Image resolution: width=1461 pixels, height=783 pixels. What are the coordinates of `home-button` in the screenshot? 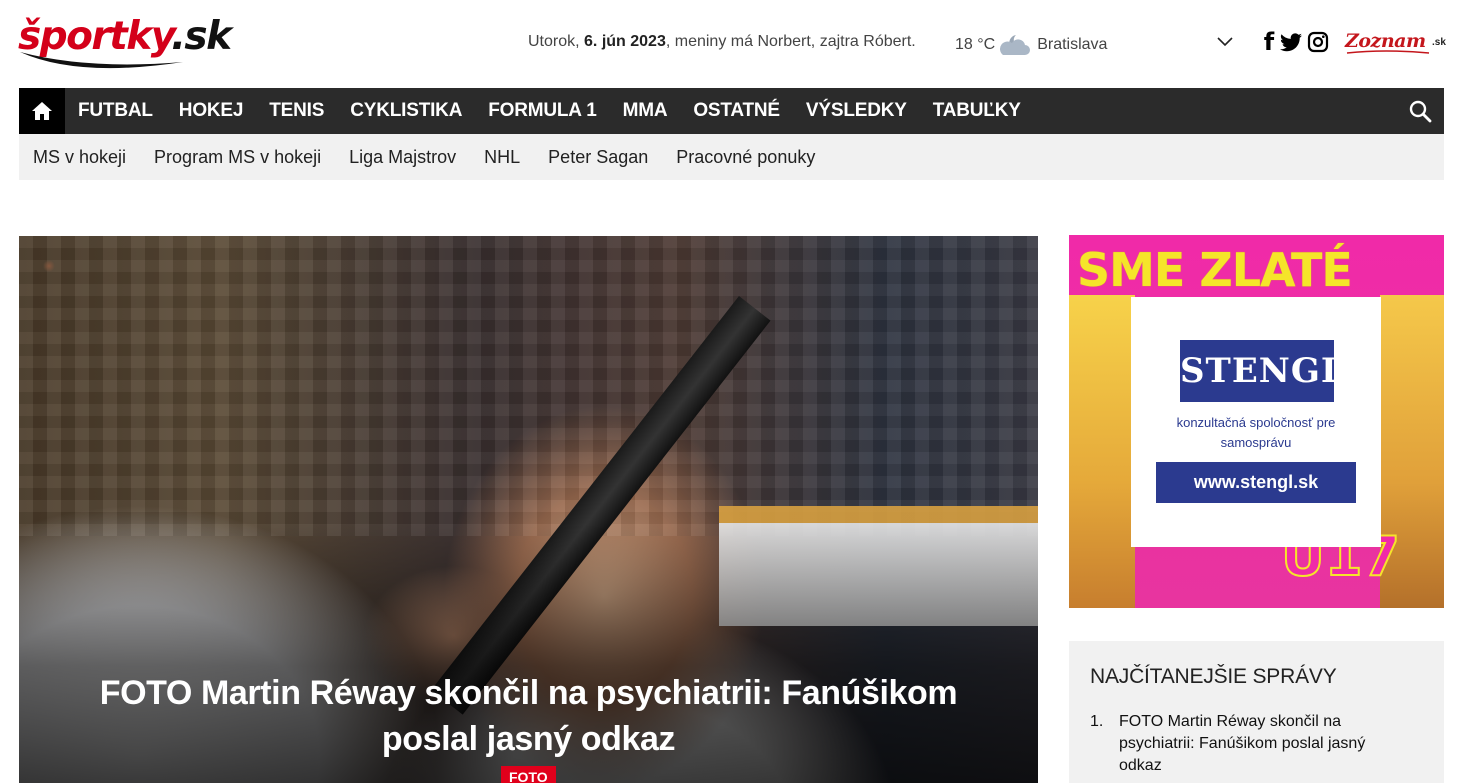 It's located at (42, 111).